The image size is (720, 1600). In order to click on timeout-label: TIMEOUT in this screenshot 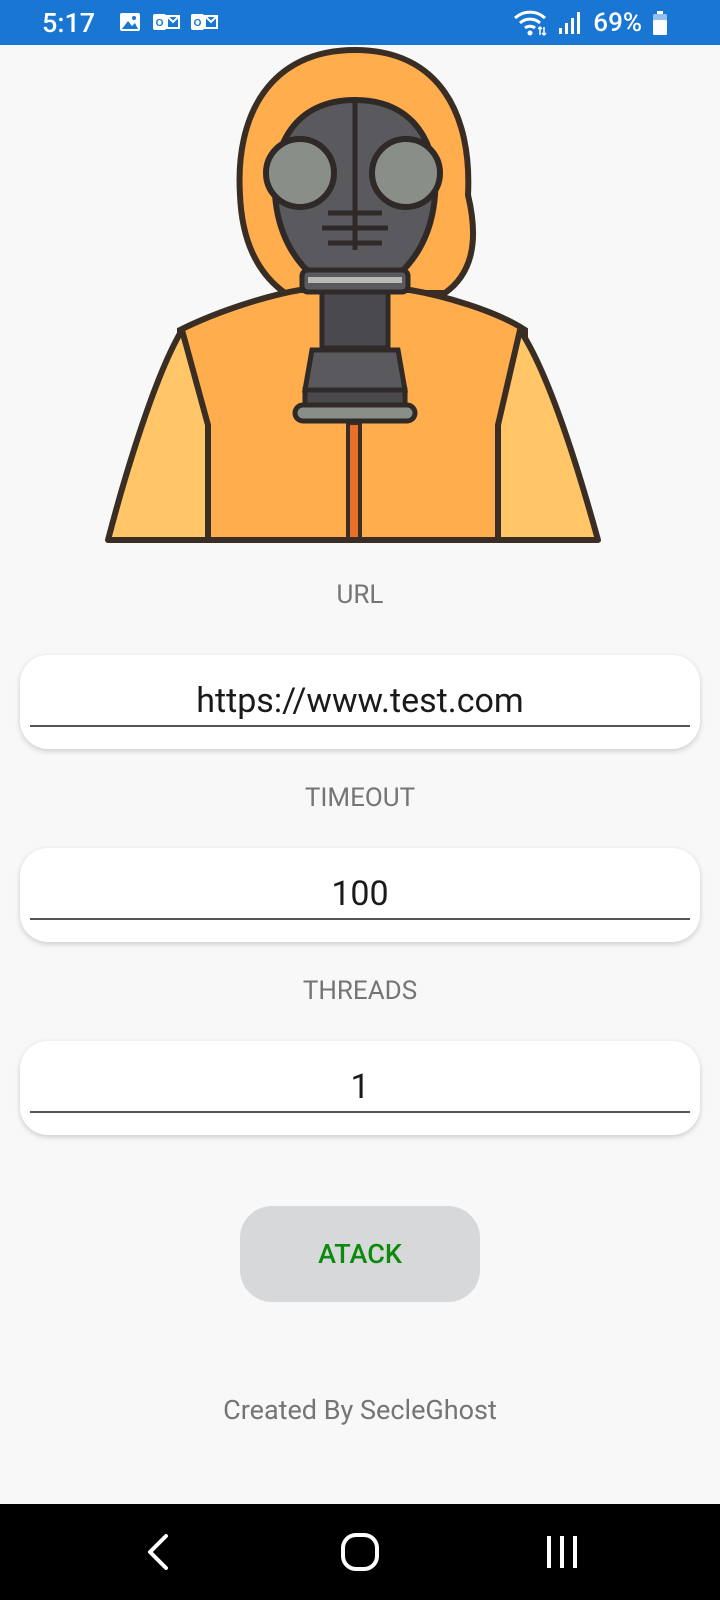, I will do `click(360, 798)`.